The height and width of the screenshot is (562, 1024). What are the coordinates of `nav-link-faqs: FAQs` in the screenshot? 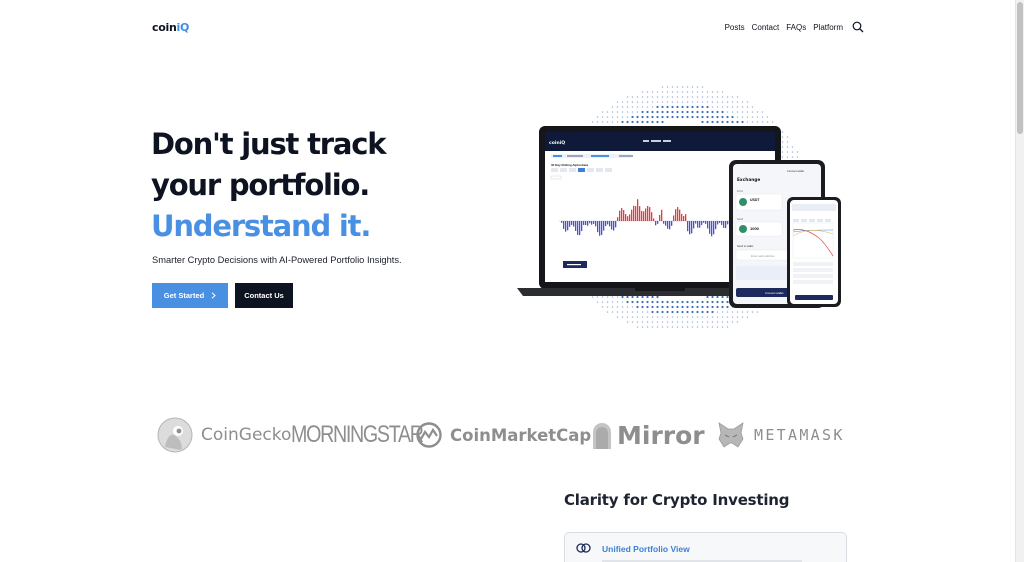 It's located at (796, 27).